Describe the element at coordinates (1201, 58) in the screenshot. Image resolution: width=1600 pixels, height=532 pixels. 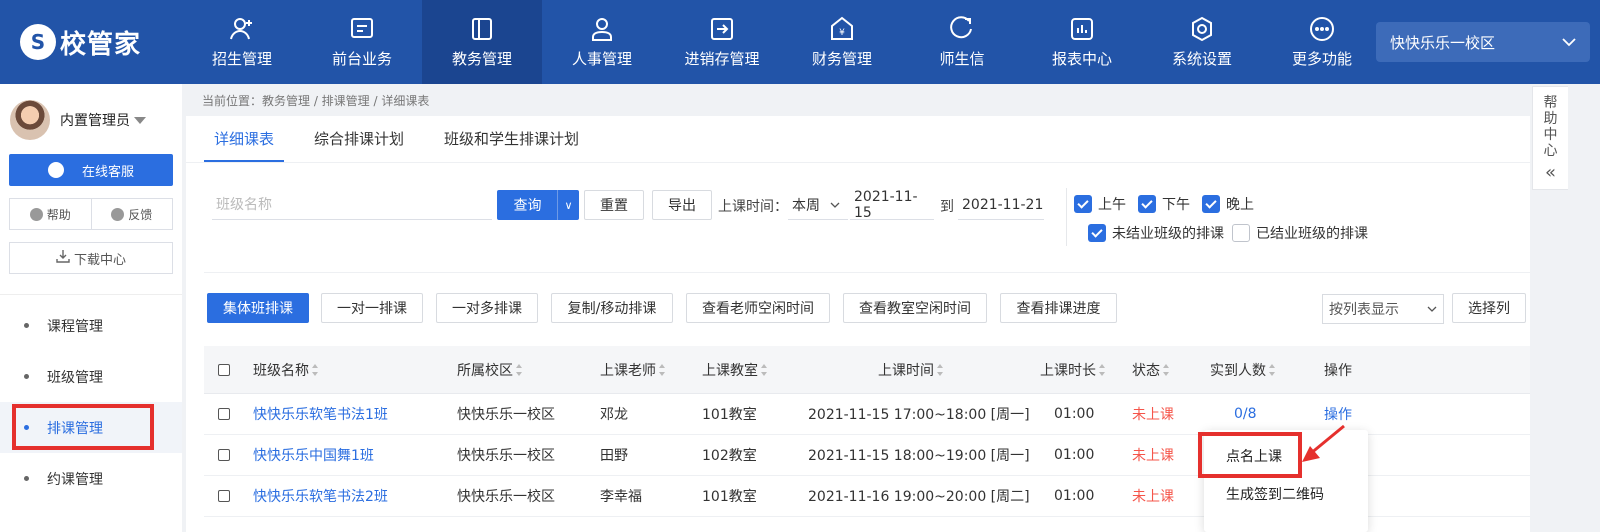
I see `nav-label: 系统设置` at that location.